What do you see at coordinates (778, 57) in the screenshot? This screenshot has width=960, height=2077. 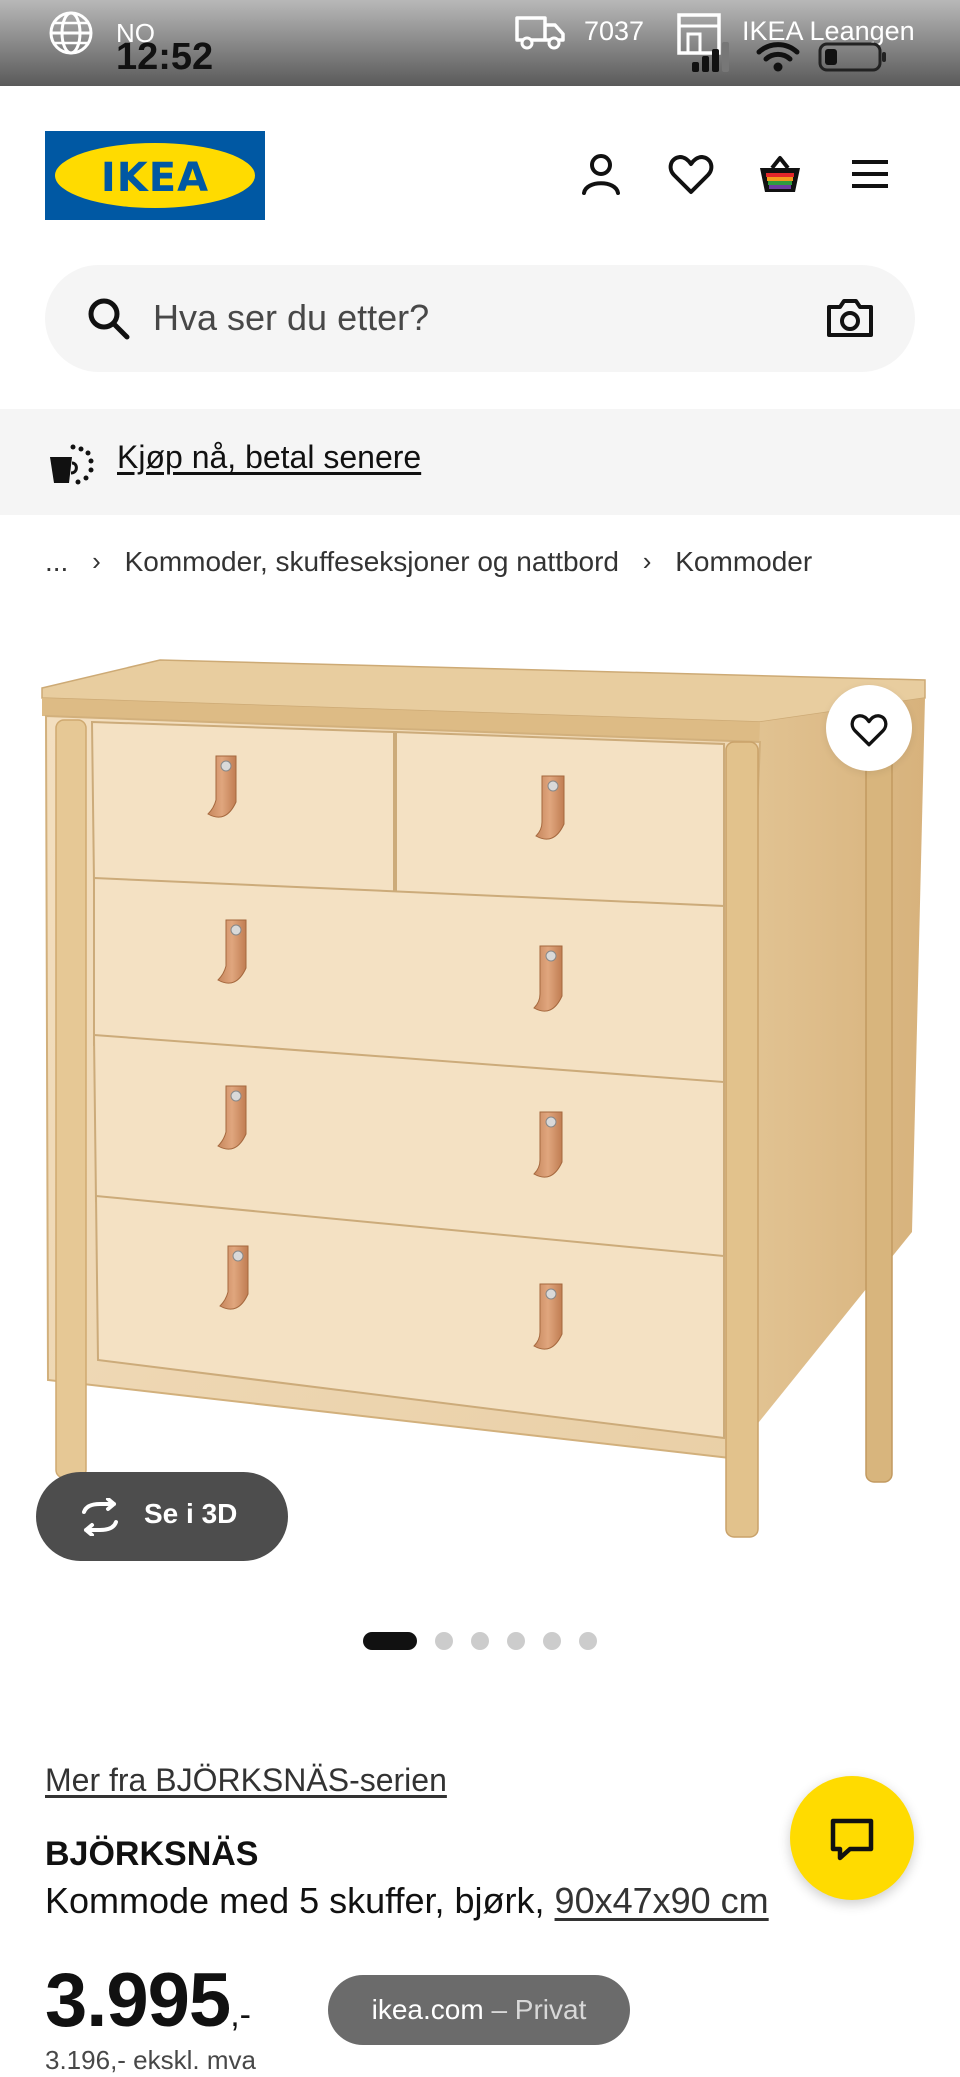 I see `wifi-icon` at bounding box center [778, 57].